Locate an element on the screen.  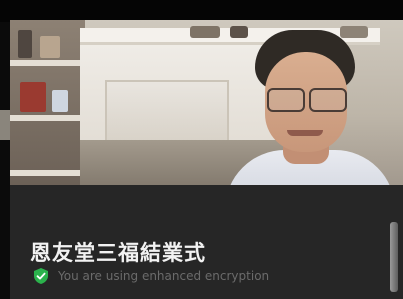
meeting-title: 恩友堂三福結業式 is located at coordinates (118, 253).